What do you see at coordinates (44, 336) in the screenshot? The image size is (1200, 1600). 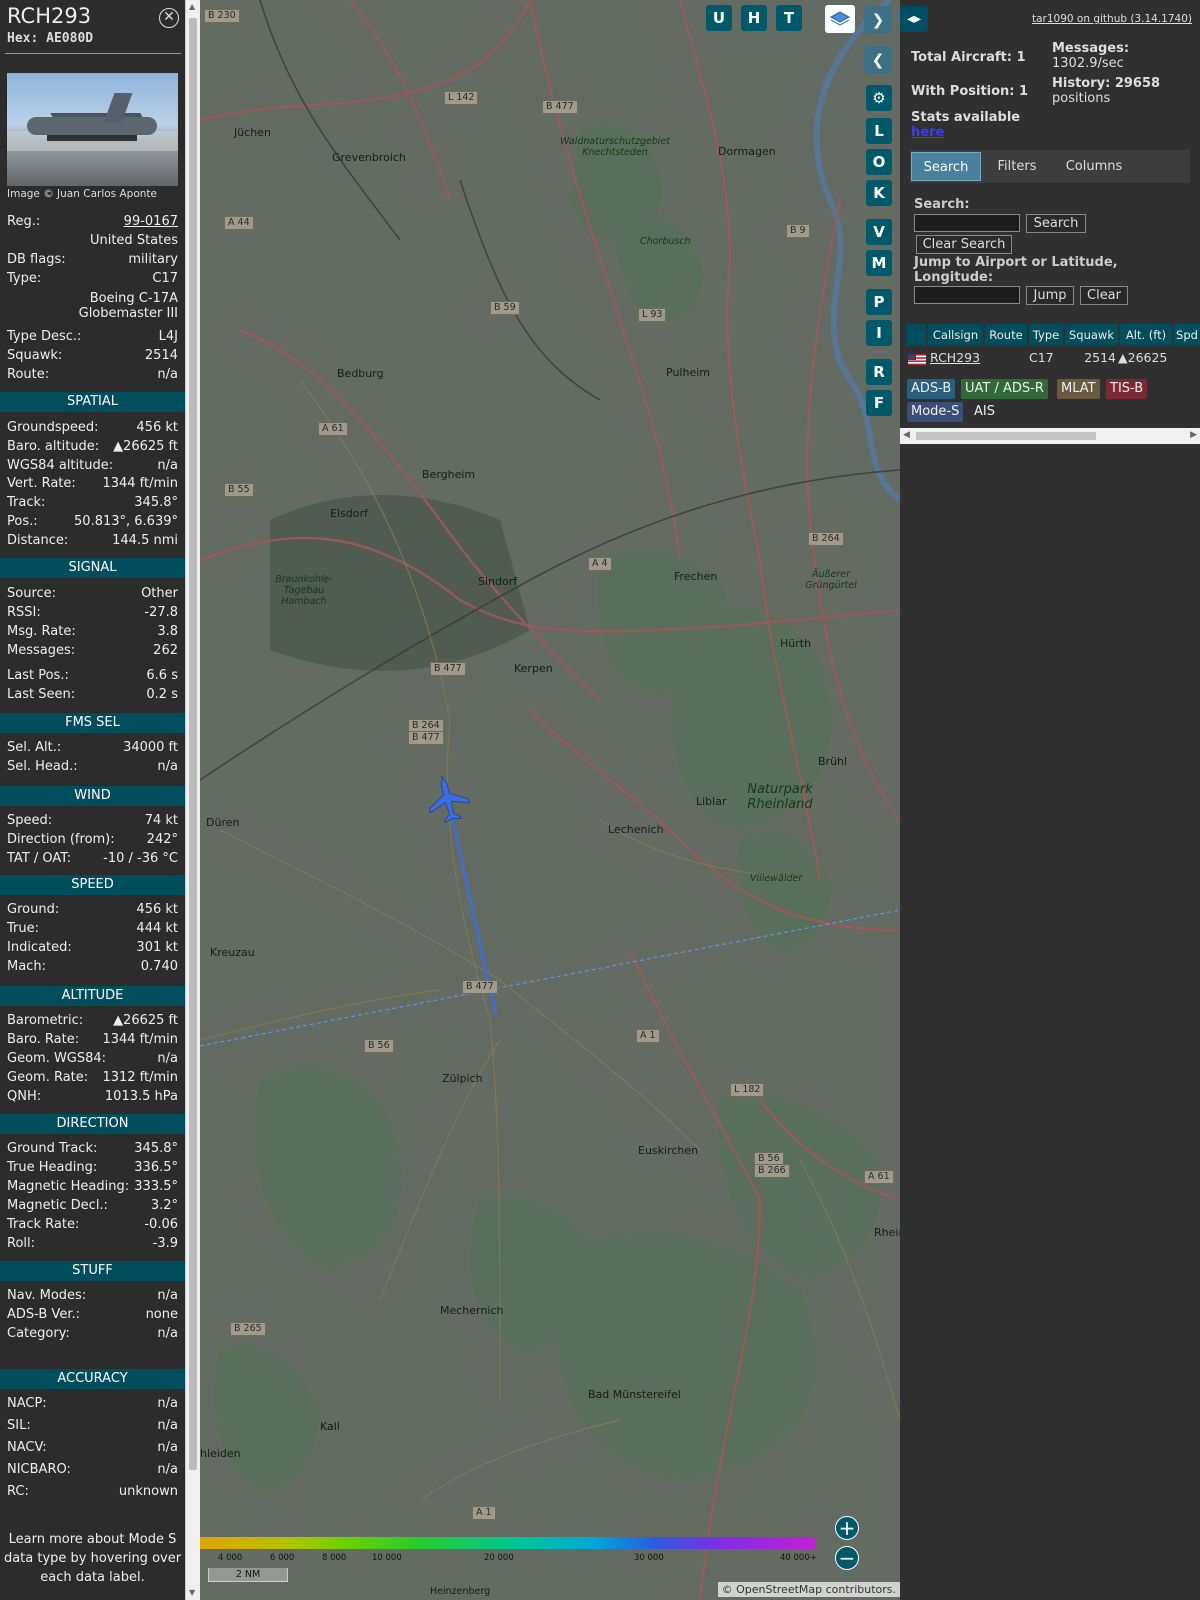 I see `info-row-label: Type Desc.:` at bounding box center [44, 336].